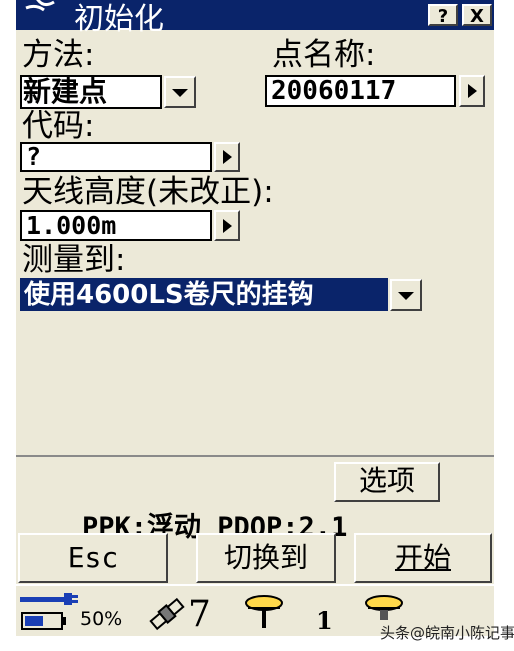  I want to click on measured-to-label: 测量到:, so click(74, 260).